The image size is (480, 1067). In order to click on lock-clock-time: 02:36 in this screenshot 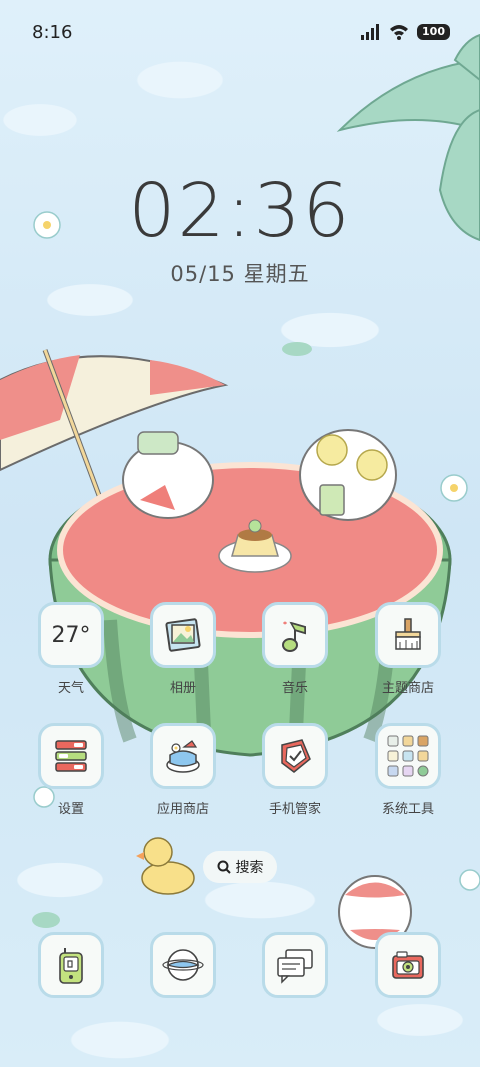, I will do `click(240, 211)`.